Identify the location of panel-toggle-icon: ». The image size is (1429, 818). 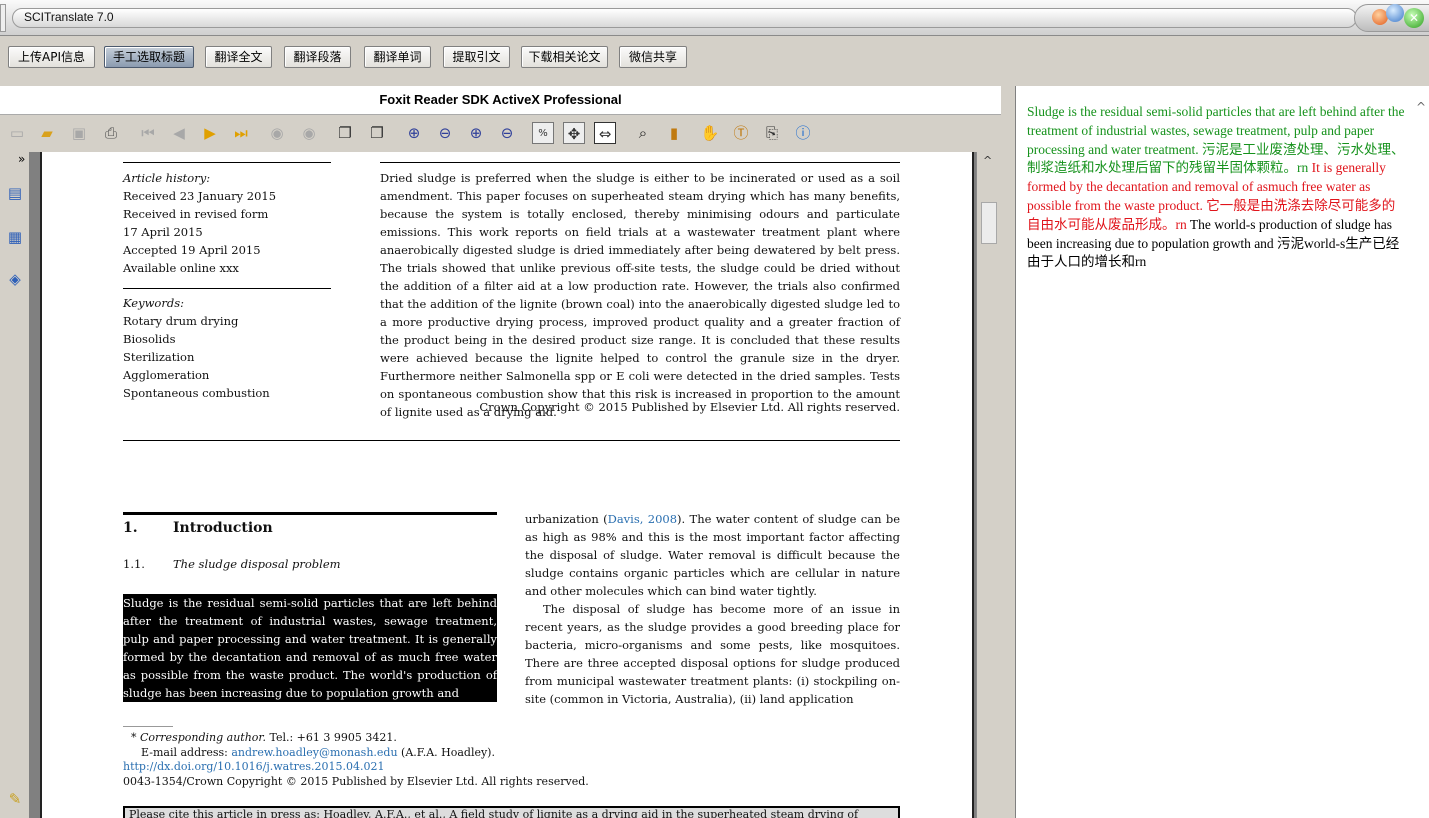
(21, 159).